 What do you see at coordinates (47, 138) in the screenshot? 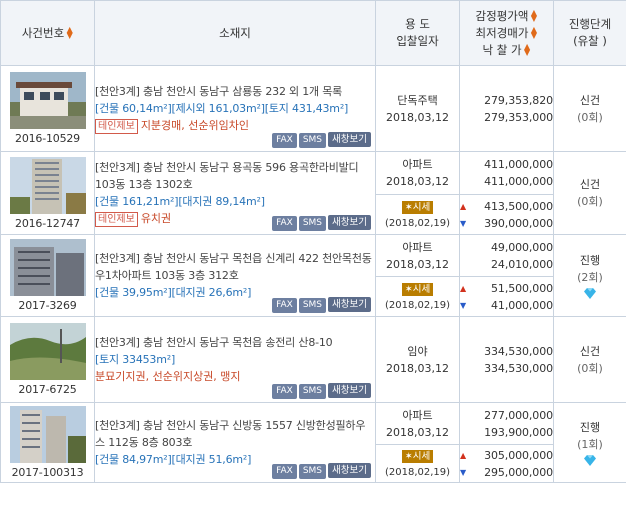
I see `case-number: 2016-10529` at bounding box center [47, 138].